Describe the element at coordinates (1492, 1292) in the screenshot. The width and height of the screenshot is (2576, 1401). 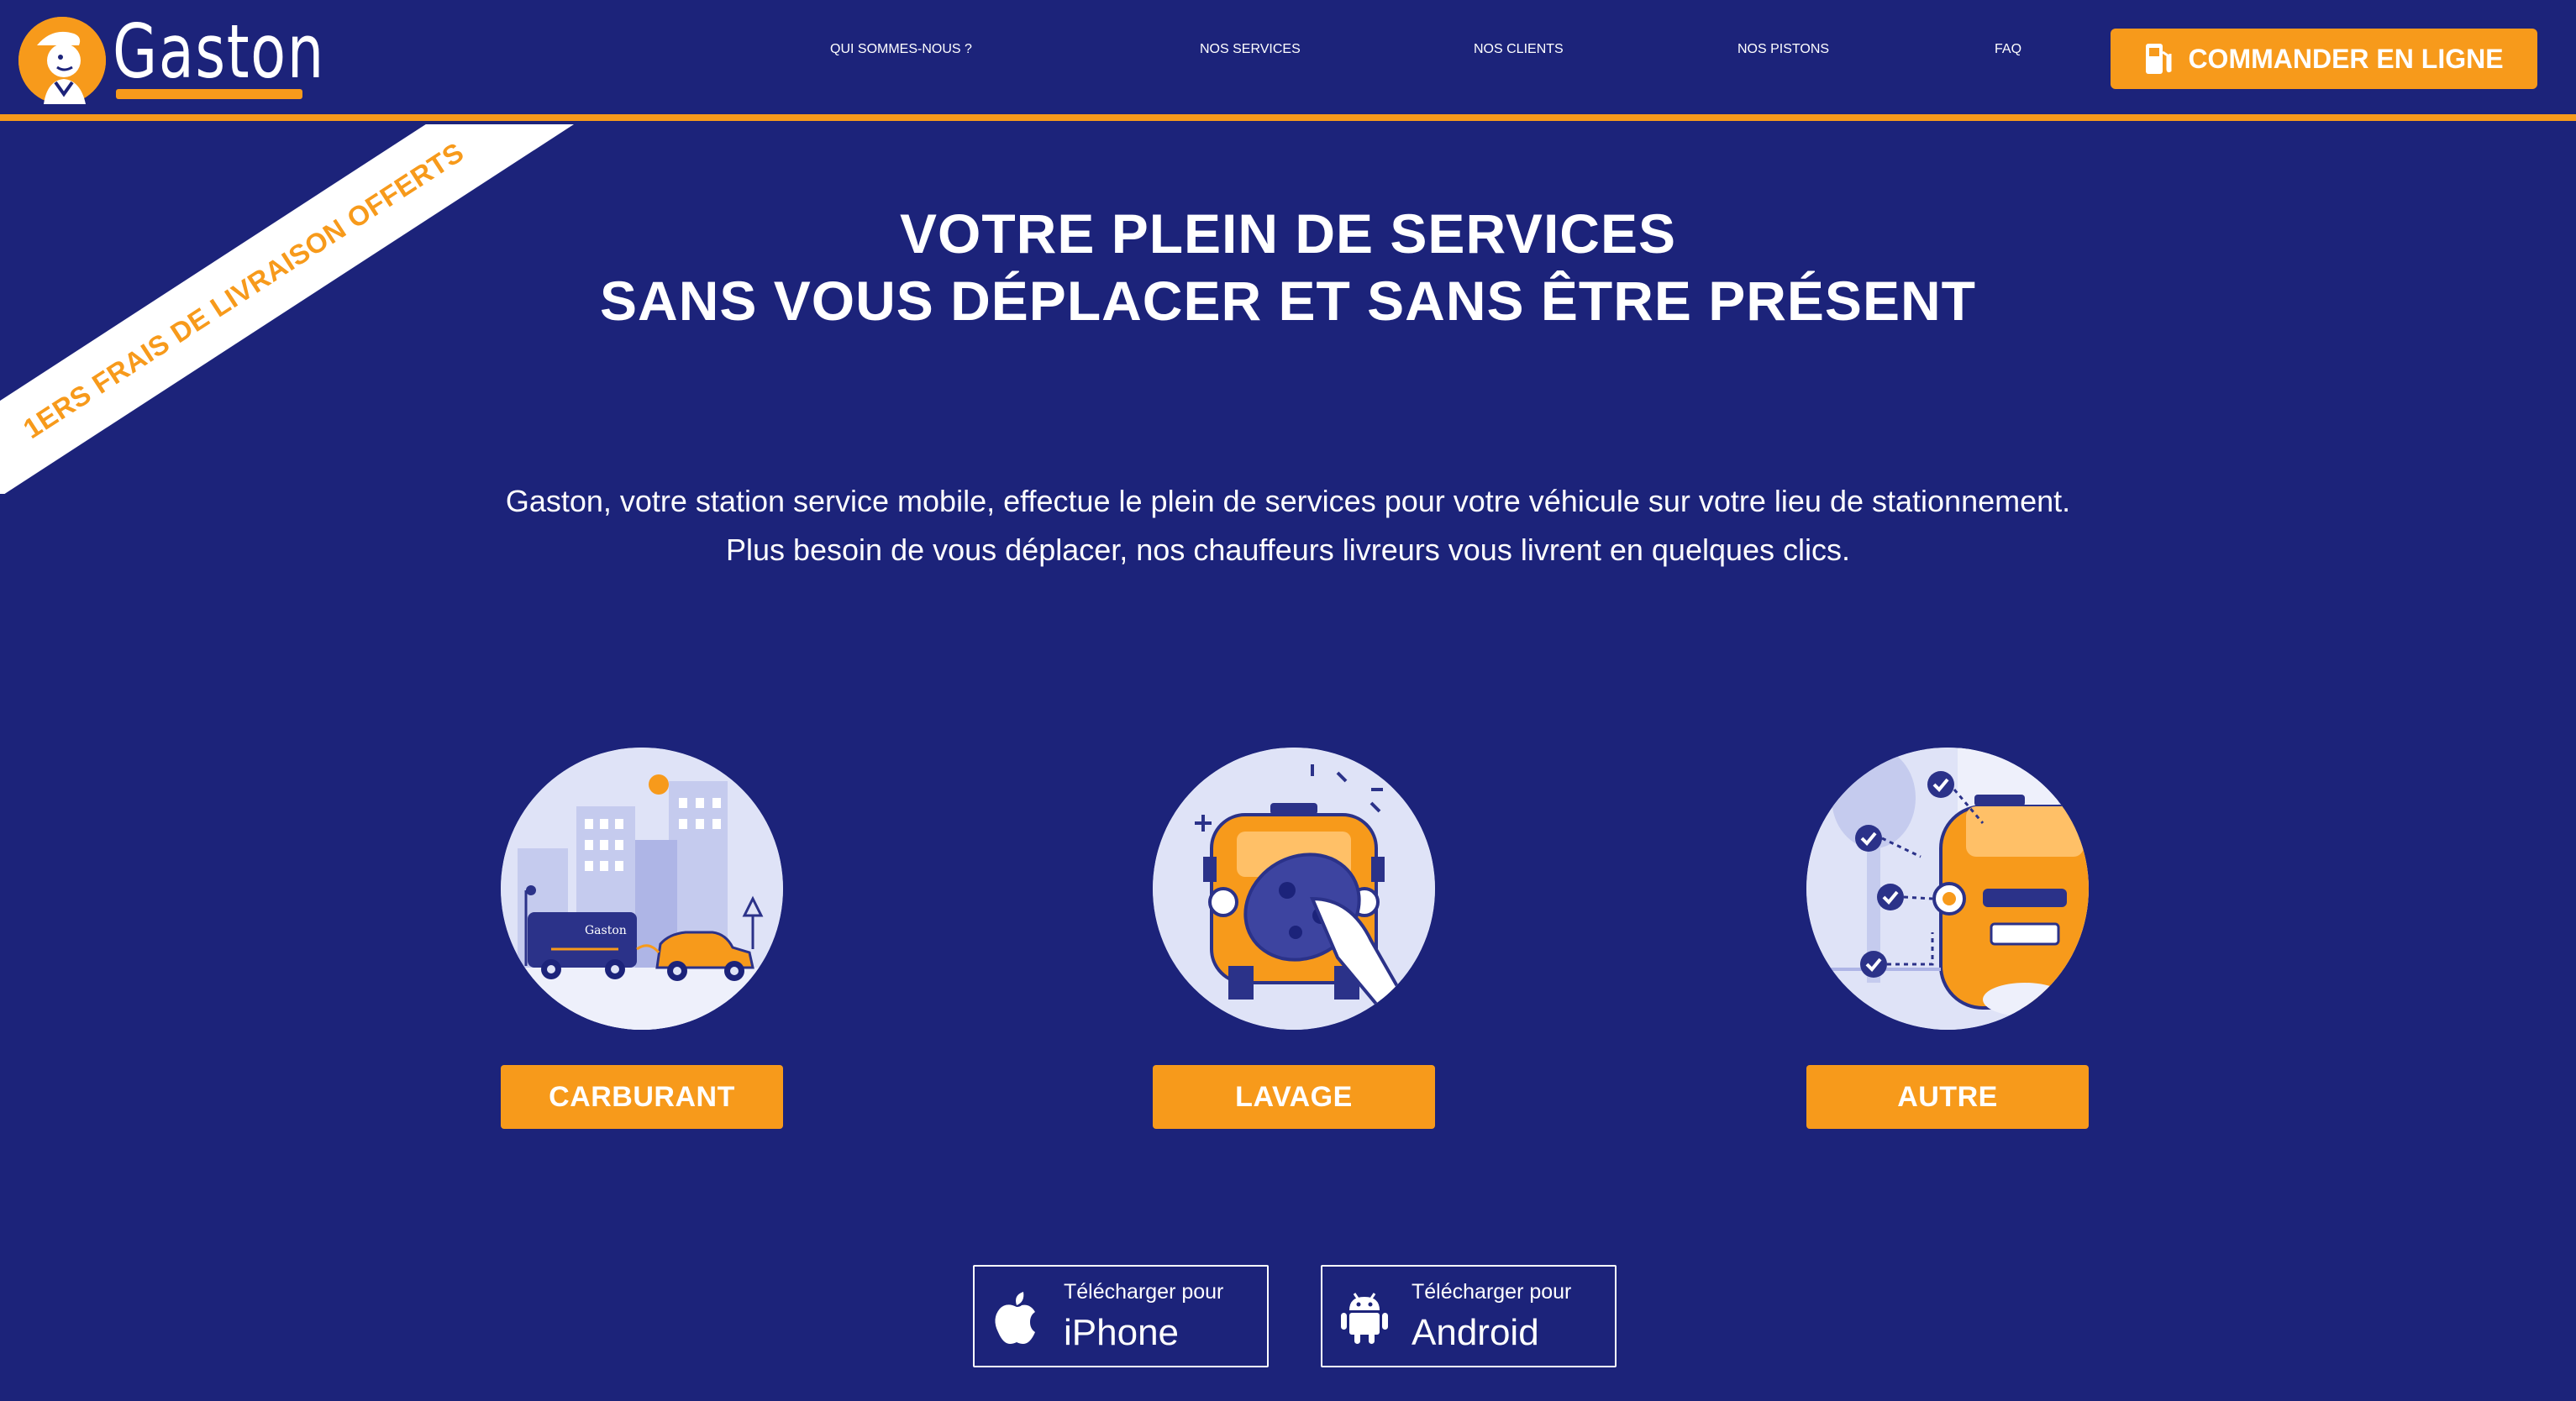
I see `android-download-caption: Télécharger pour` at that location.